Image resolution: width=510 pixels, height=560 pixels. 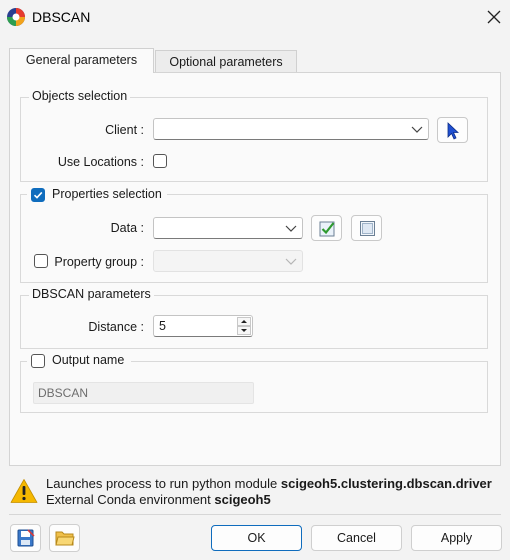 What do you see at coordinates (116, 327) in the screenshot?
I see `distance-label: Distance :` at bounding box center [116, 327].